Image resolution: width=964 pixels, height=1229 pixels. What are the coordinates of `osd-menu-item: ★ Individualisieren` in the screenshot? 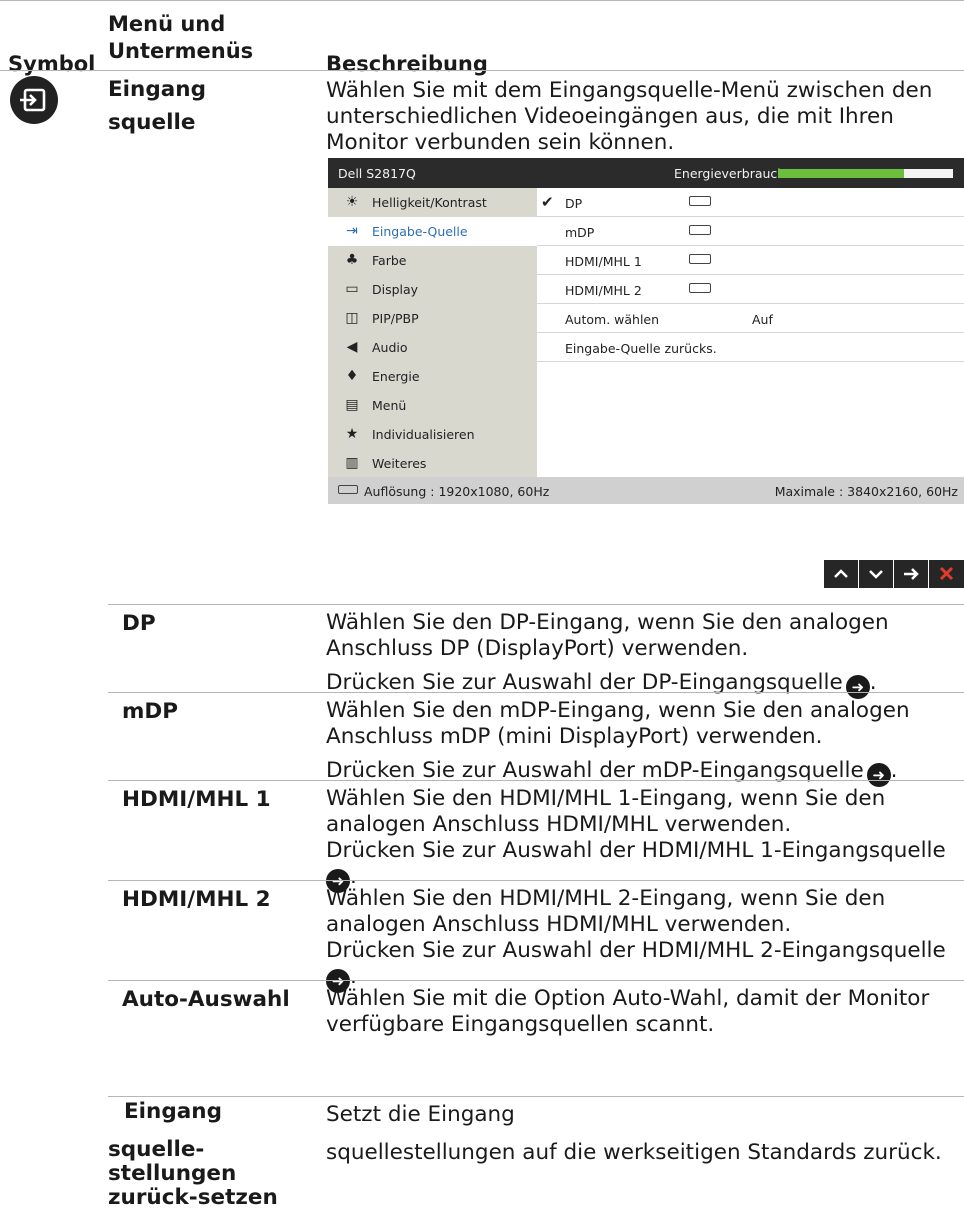 It's located at (432, 434).